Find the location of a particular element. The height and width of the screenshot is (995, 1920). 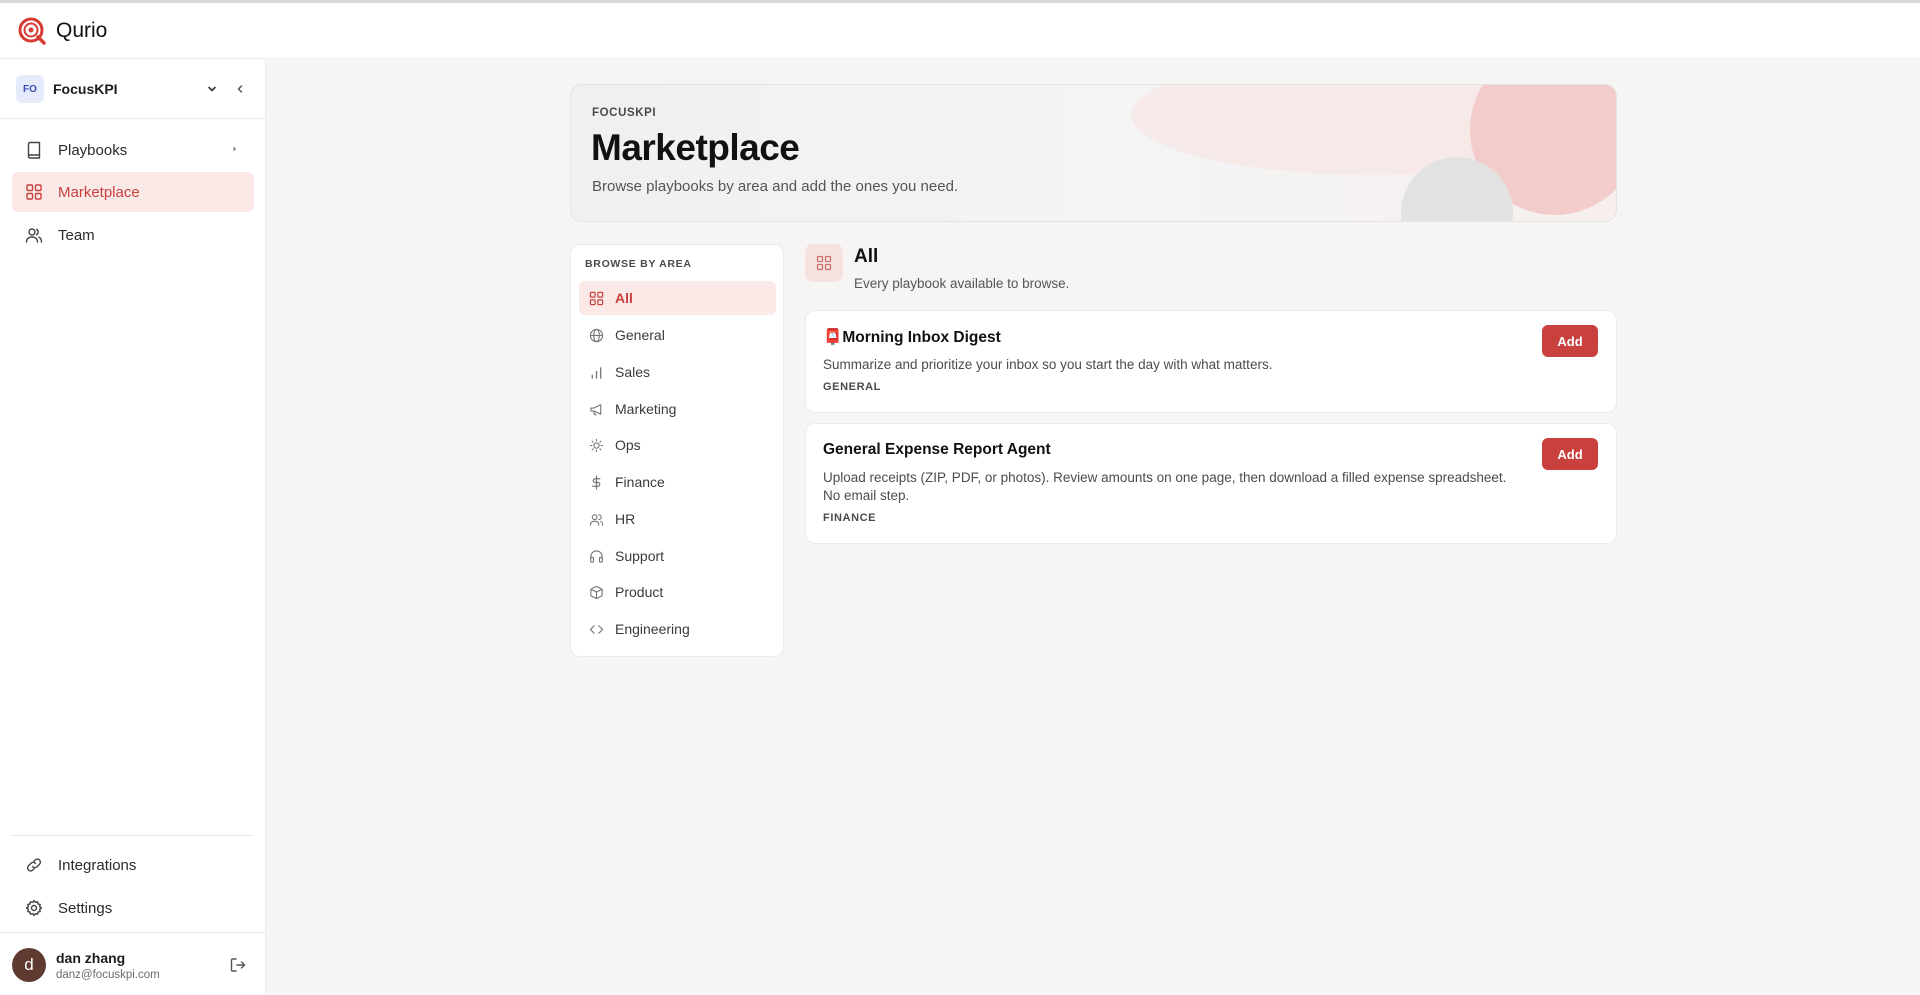

bar-chart-icon is located at coordinates (596, 372).